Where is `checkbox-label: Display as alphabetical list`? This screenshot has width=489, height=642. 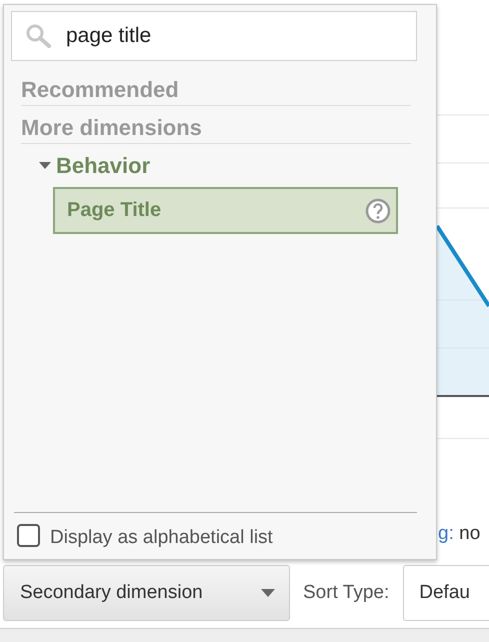 checkbox-label: Display as alphabetical list is located at coordinates (161, 537).